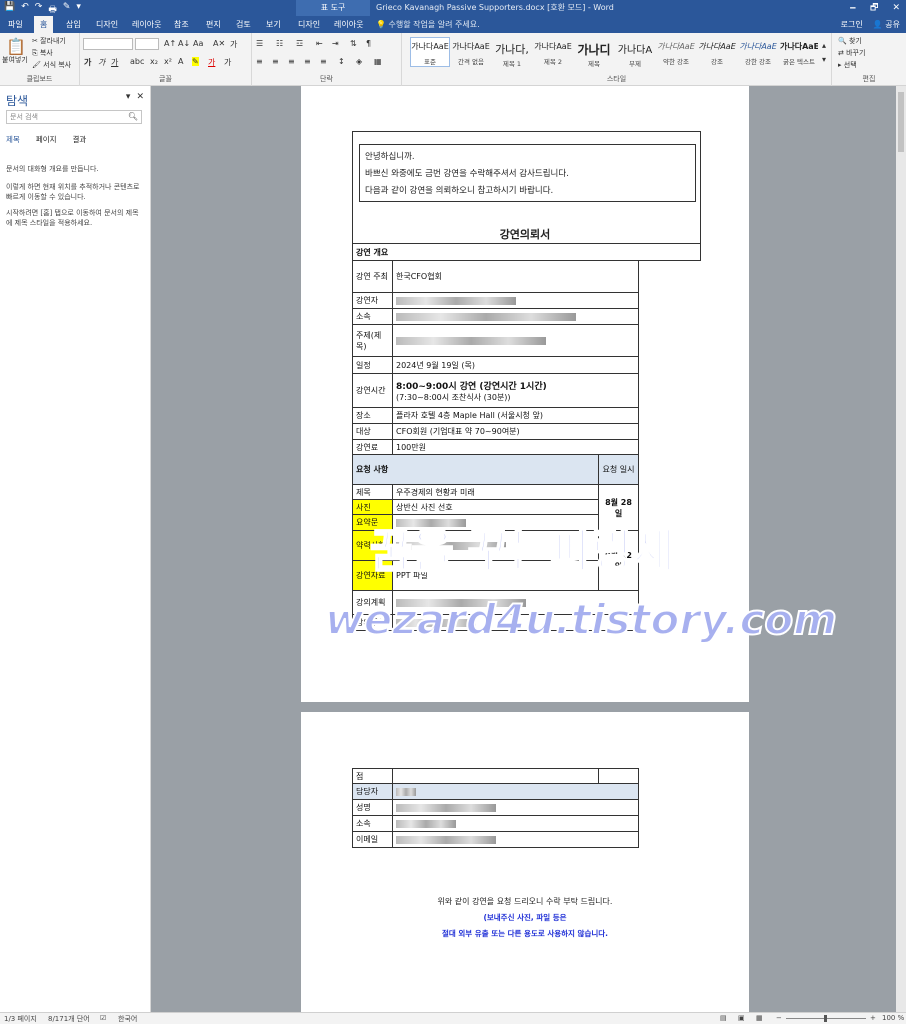 The height and width of the screenshot is (1024, 906). What do you see at coordinates (515, 431) in the screenshot?
I see `row-value: CFO회원 (기업대표 약 70~90여분)` at bounding box center [515, 431].